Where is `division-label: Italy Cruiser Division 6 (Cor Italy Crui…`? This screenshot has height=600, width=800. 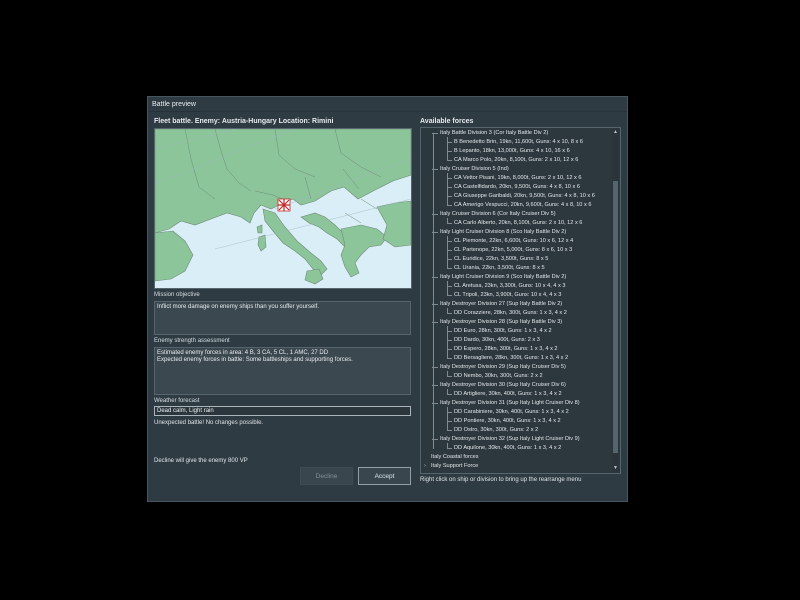 division-label: Italy Cruiser Division 6 (Cor Italy Crui… is located at coordinates (498, 214).